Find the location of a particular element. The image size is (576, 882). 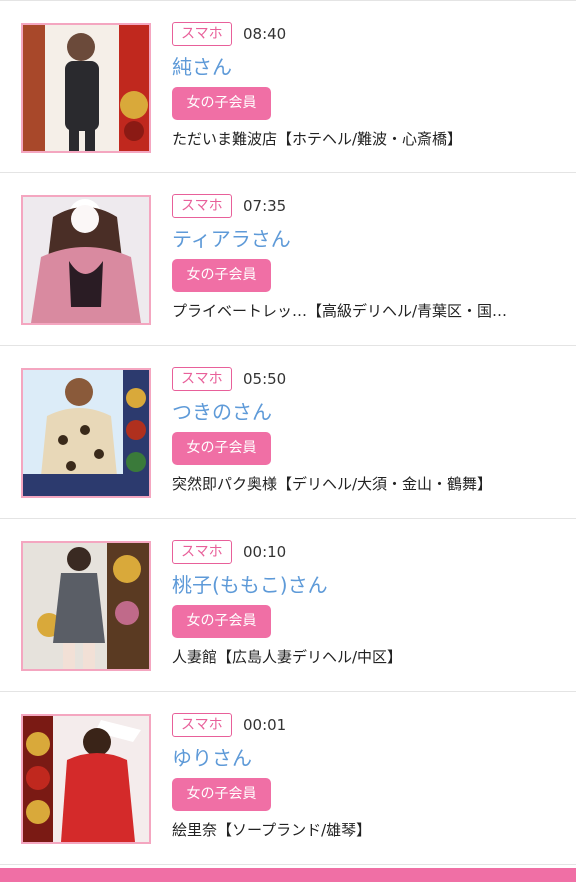

member-name-link: ゆりさん is located at coordinates (212, 758).